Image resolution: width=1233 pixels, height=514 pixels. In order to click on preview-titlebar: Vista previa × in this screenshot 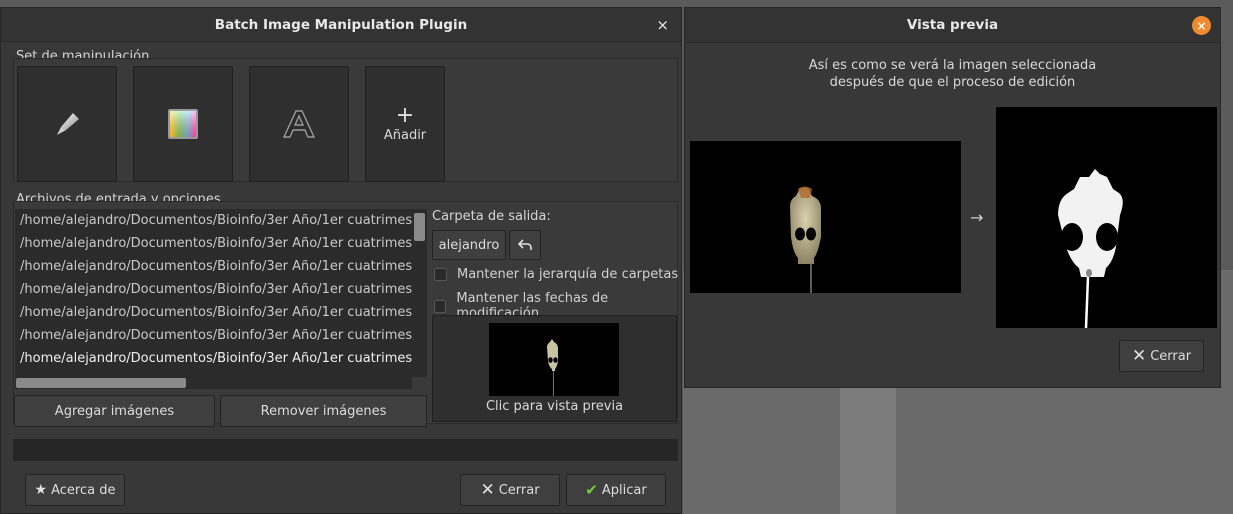, I will do `click(952, 25)`.